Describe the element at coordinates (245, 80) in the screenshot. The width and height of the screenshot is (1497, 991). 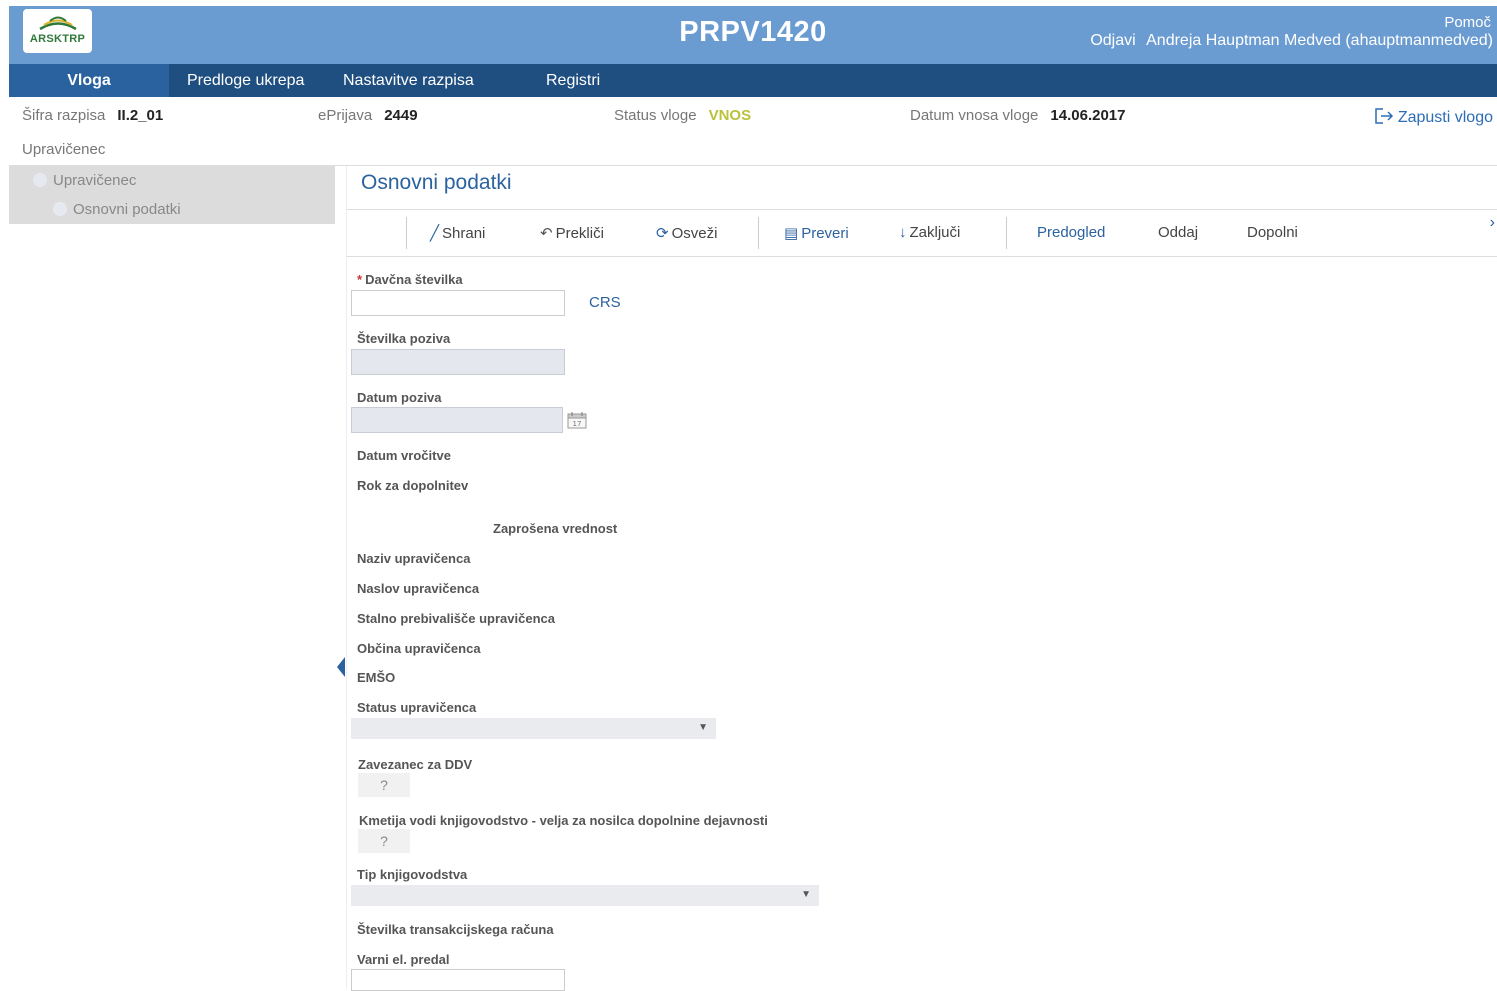
I see `nav-predloge-ukrepa: Predloge ukrepa` at that location.